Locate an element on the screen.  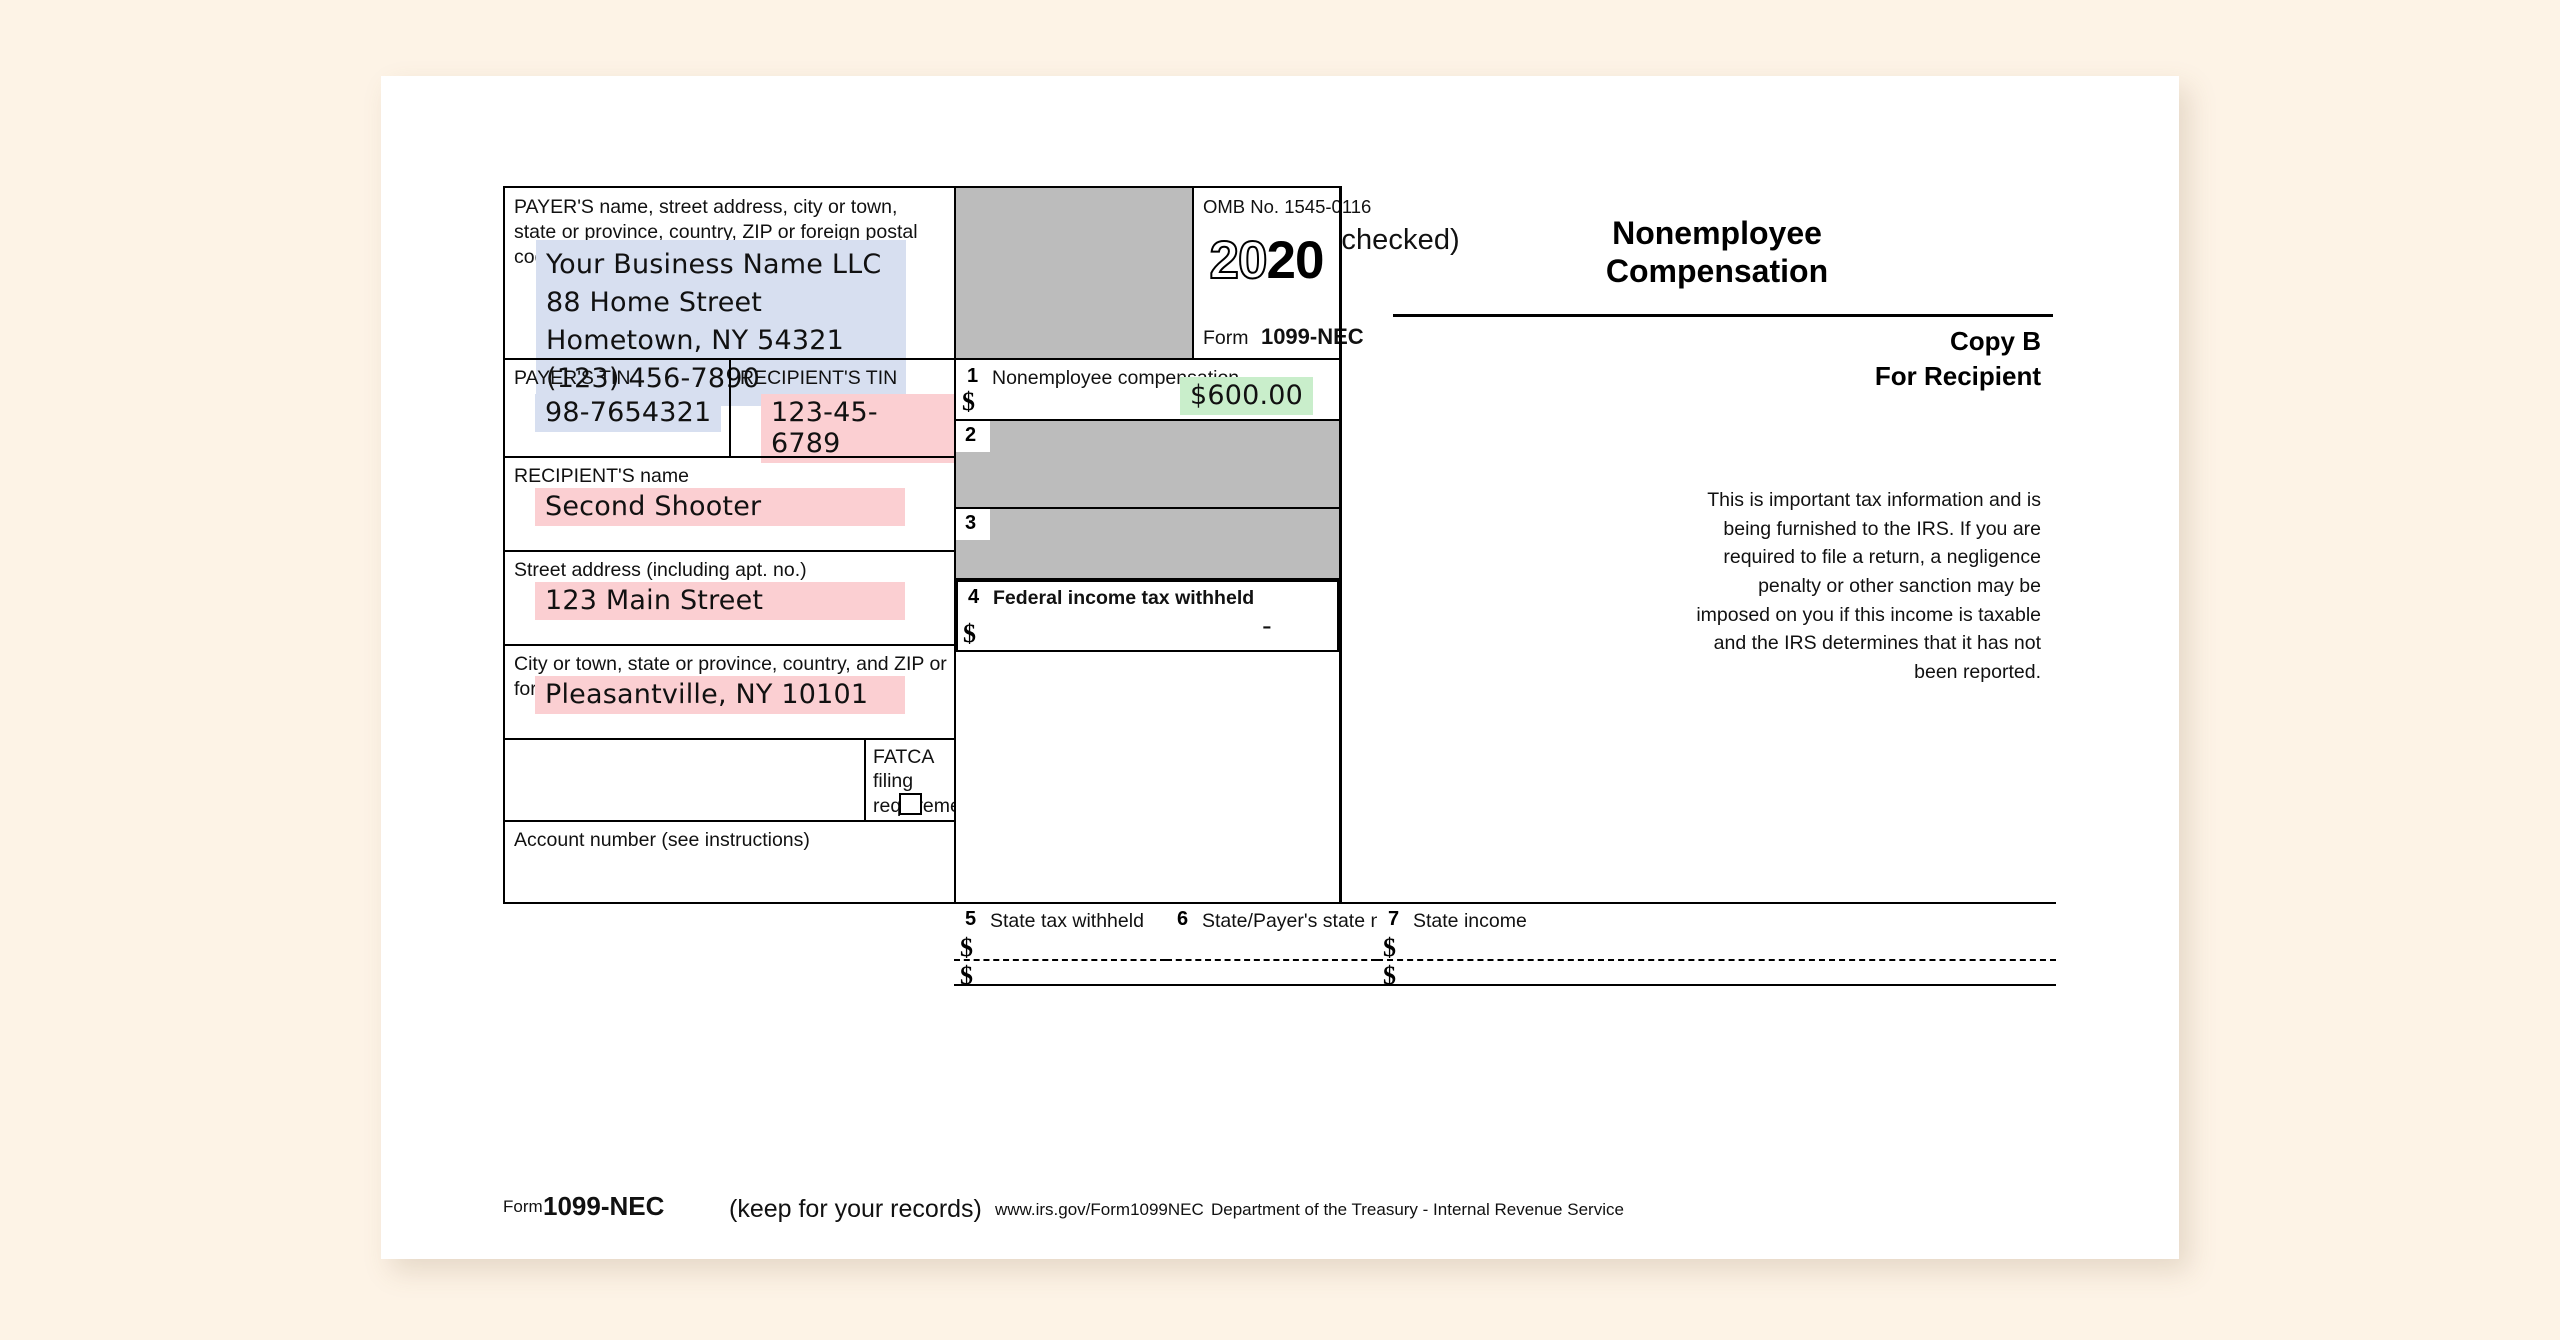
box-7-divider is located at coordinates (1716, 960).